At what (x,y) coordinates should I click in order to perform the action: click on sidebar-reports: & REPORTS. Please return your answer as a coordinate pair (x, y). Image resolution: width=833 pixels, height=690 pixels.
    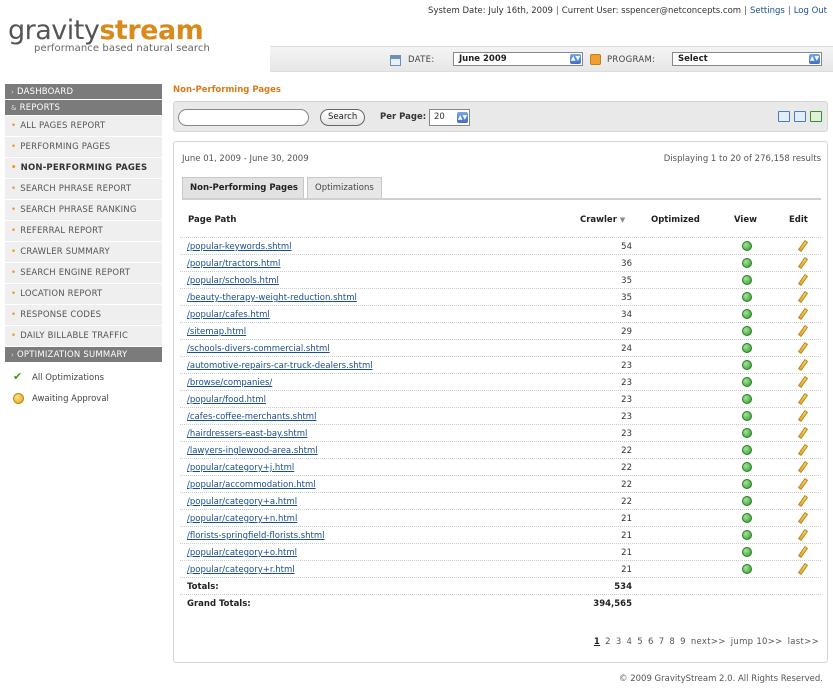
    Looking at the image, I should click on (83, 108).